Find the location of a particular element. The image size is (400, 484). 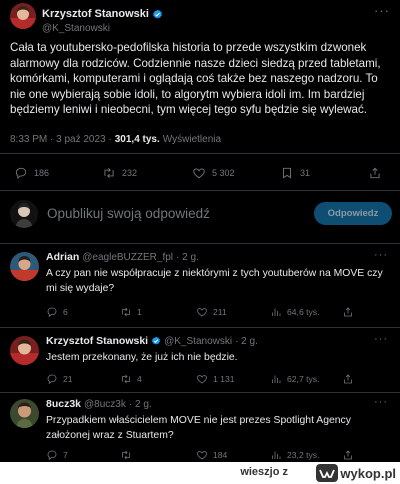

retweet-button: 232 is located at coordinates (119, 173).